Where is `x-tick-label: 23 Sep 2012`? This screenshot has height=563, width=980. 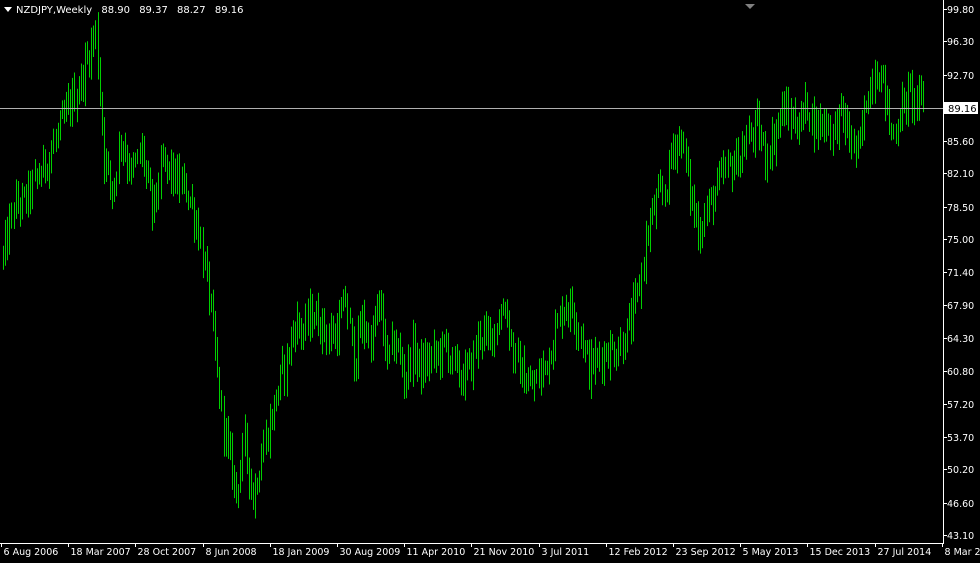 x-tick-label: 23 Sep 2012 is located at coordinates (706, 552).